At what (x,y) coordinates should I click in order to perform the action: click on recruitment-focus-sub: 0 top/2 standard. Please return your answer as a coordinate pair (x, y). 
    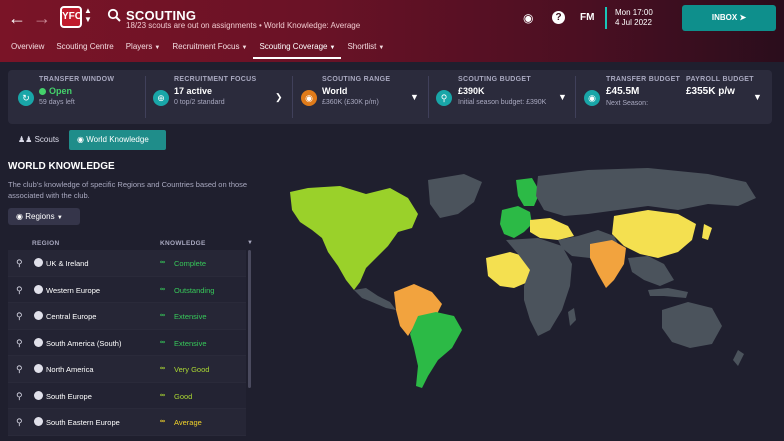
    Looking at the image, I should click on (199, 102).